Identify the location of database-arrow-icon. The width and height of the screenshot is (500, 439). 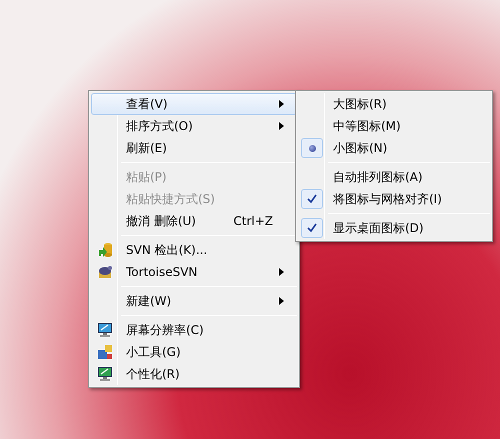
(105, 250).